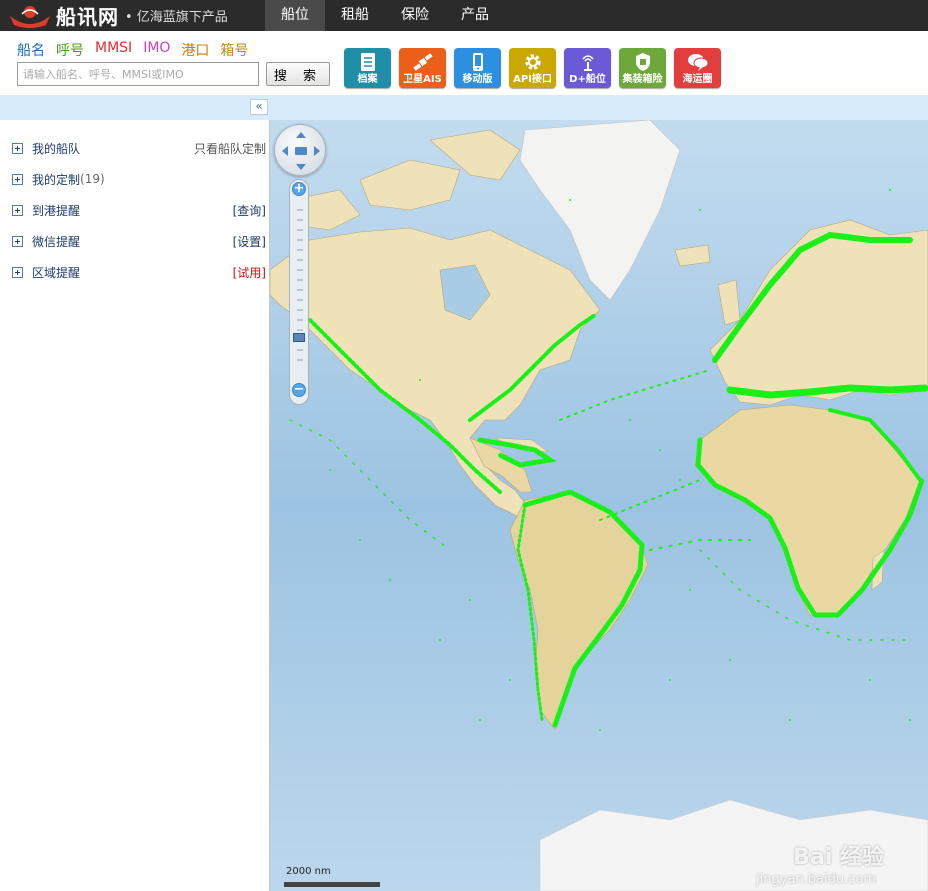 The image size is (928, 891). I want to click on tool-mobile-button: 移动版, so click(477, 68).